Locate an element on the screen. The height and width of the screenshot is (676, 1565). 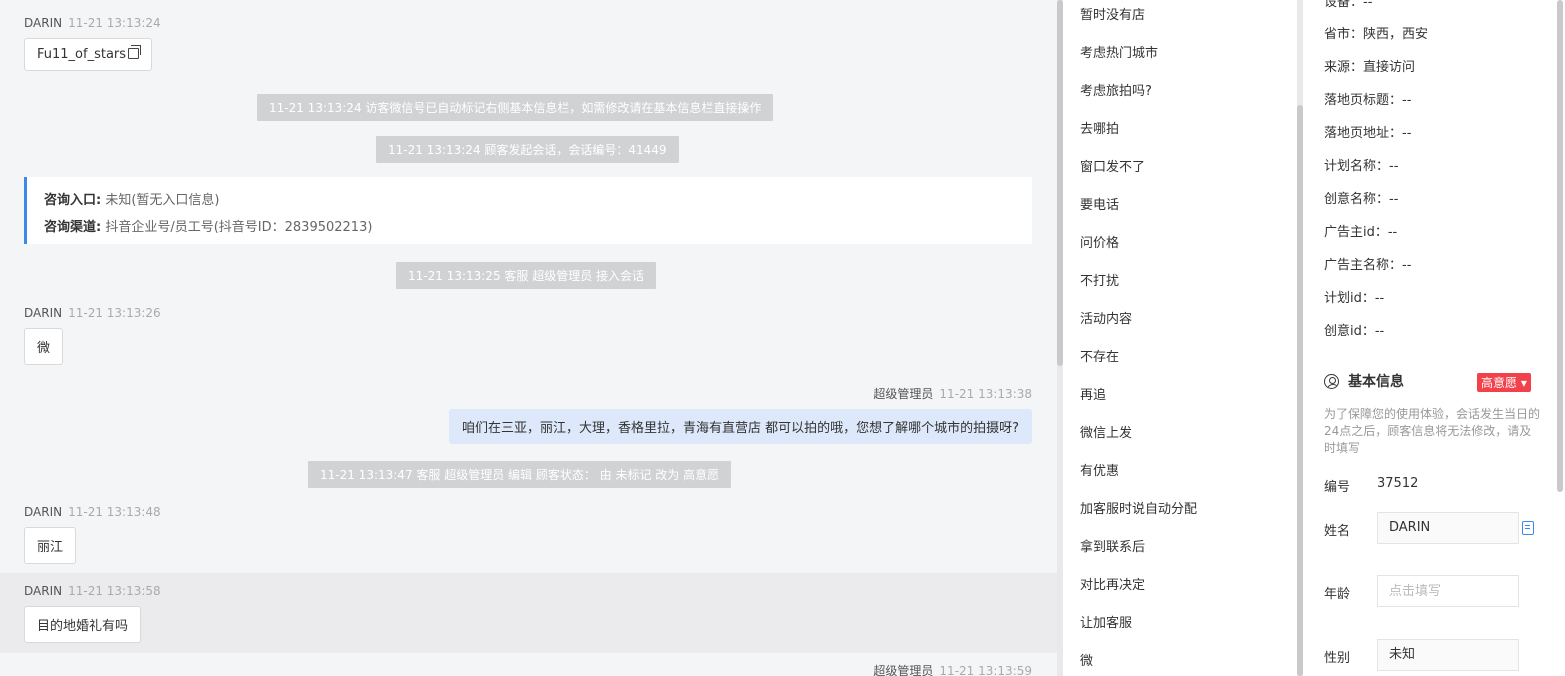
message-text: Fu11_of_stars is located at coordinates (82, 54).